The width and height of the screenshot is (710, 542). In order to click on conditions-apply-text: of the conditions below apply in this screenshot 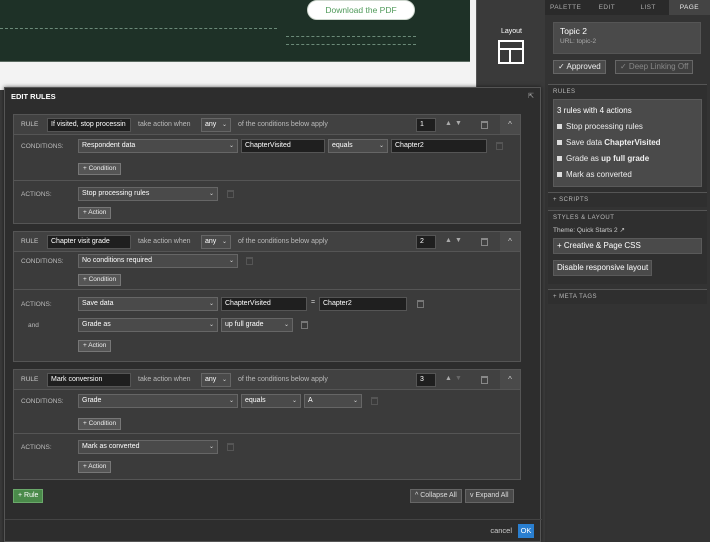, I will do `click(283, 124)`.